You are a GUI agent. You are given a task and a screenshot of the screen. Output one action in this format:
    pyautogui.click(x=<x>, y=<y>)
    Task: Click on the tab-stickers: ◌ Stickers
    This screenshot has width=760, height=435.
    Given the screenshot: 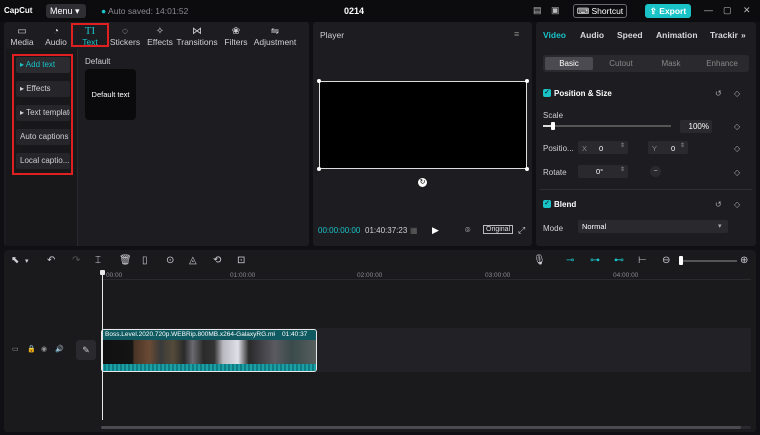 What is the action you would take?
    pyautogui.click(x=125, y=37)
    